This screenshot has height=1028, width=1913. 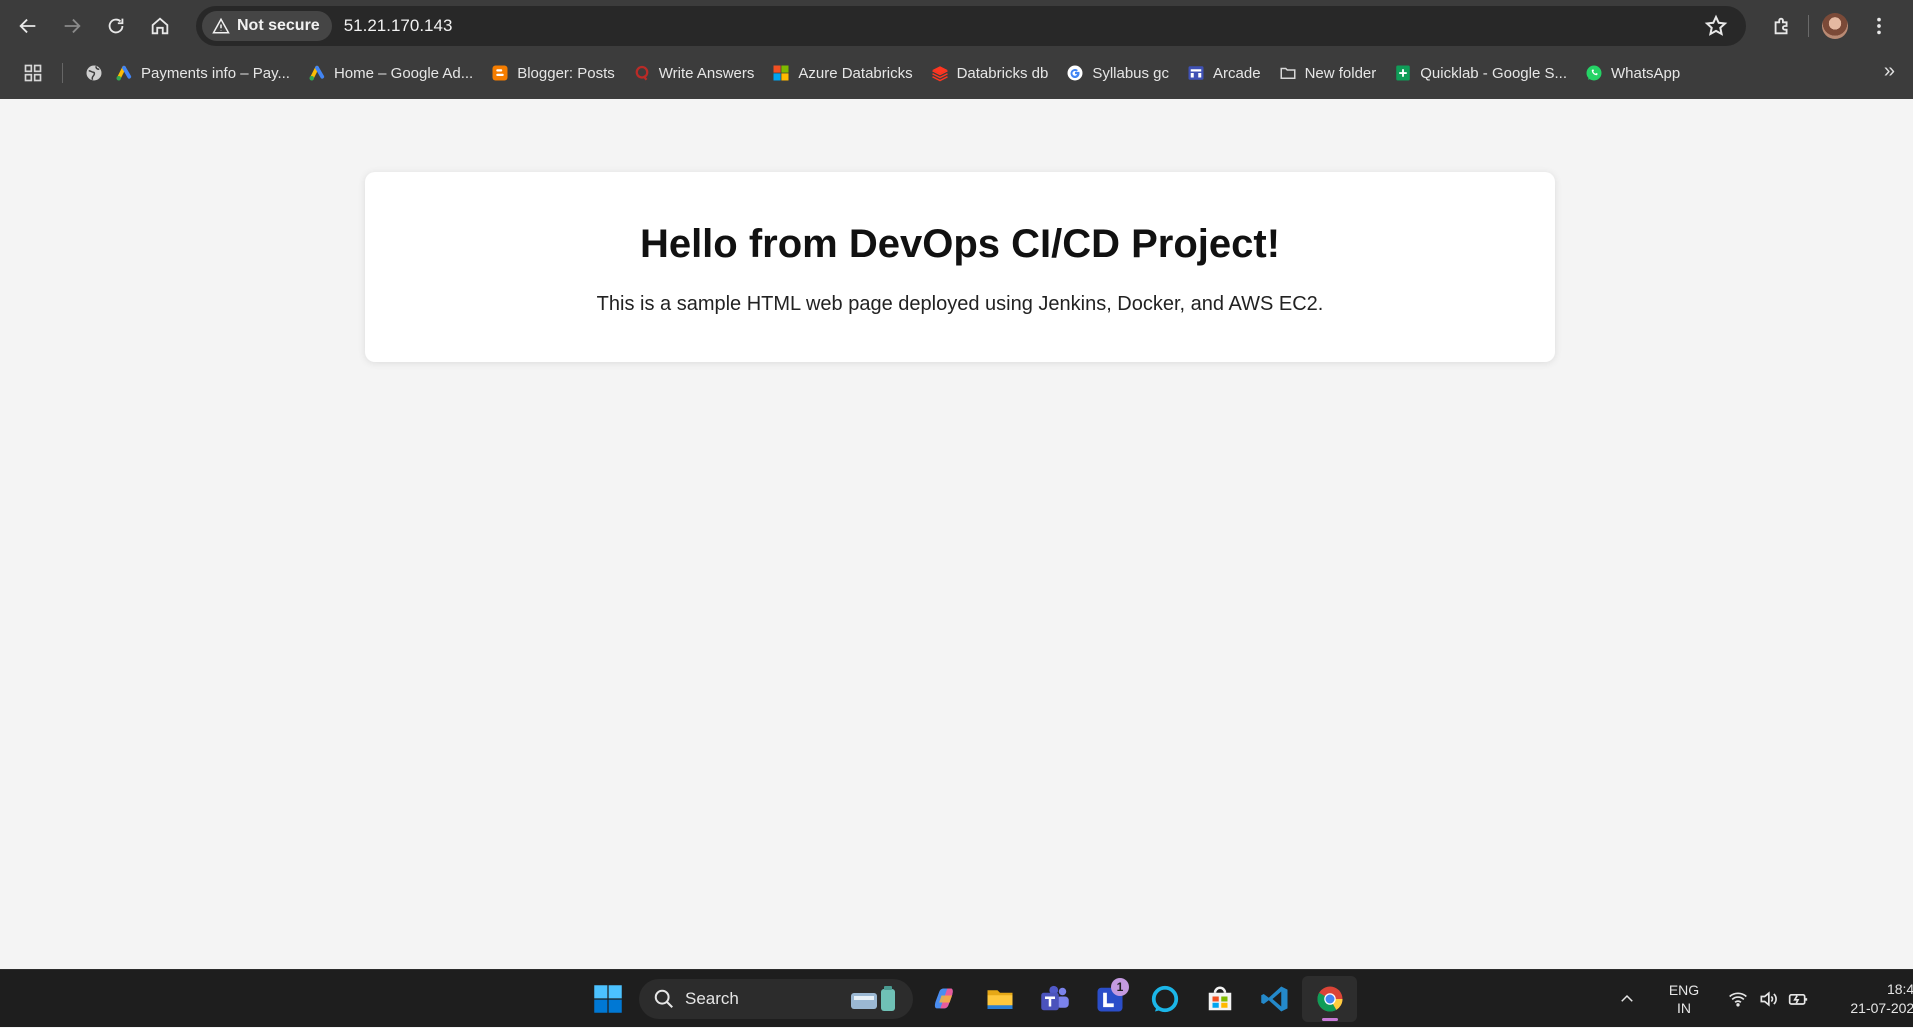 What do you see at coordinates (1120, 987) in the screenshot?
I see `notification-badge: 1` at bounding box center [1120, 987].